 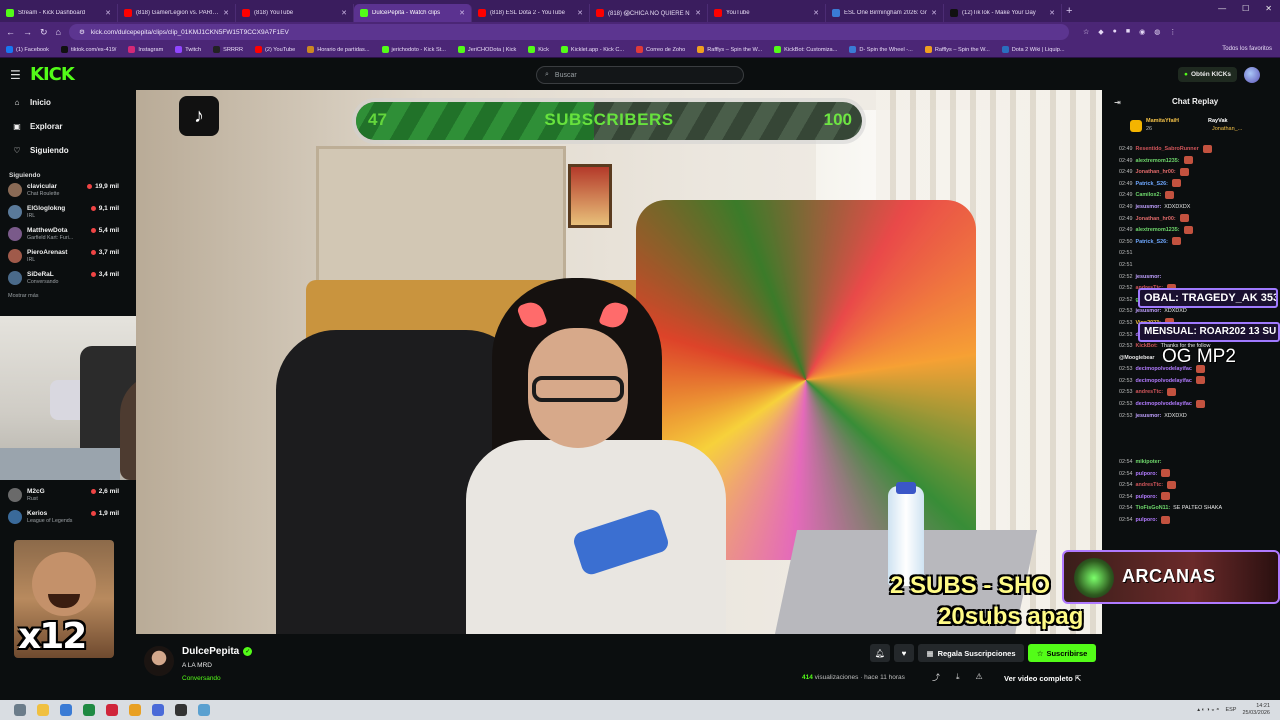 I want to click on hamburger-menu-icon: ☰, so click(x=15, y=75).